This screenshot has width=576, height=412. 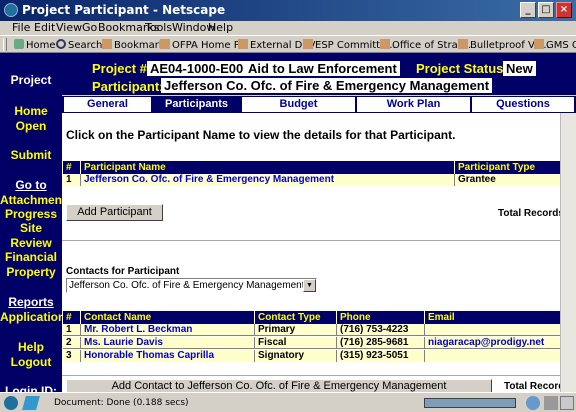 I want to click on menu-tools: Tools, so click(x=158, y=27).